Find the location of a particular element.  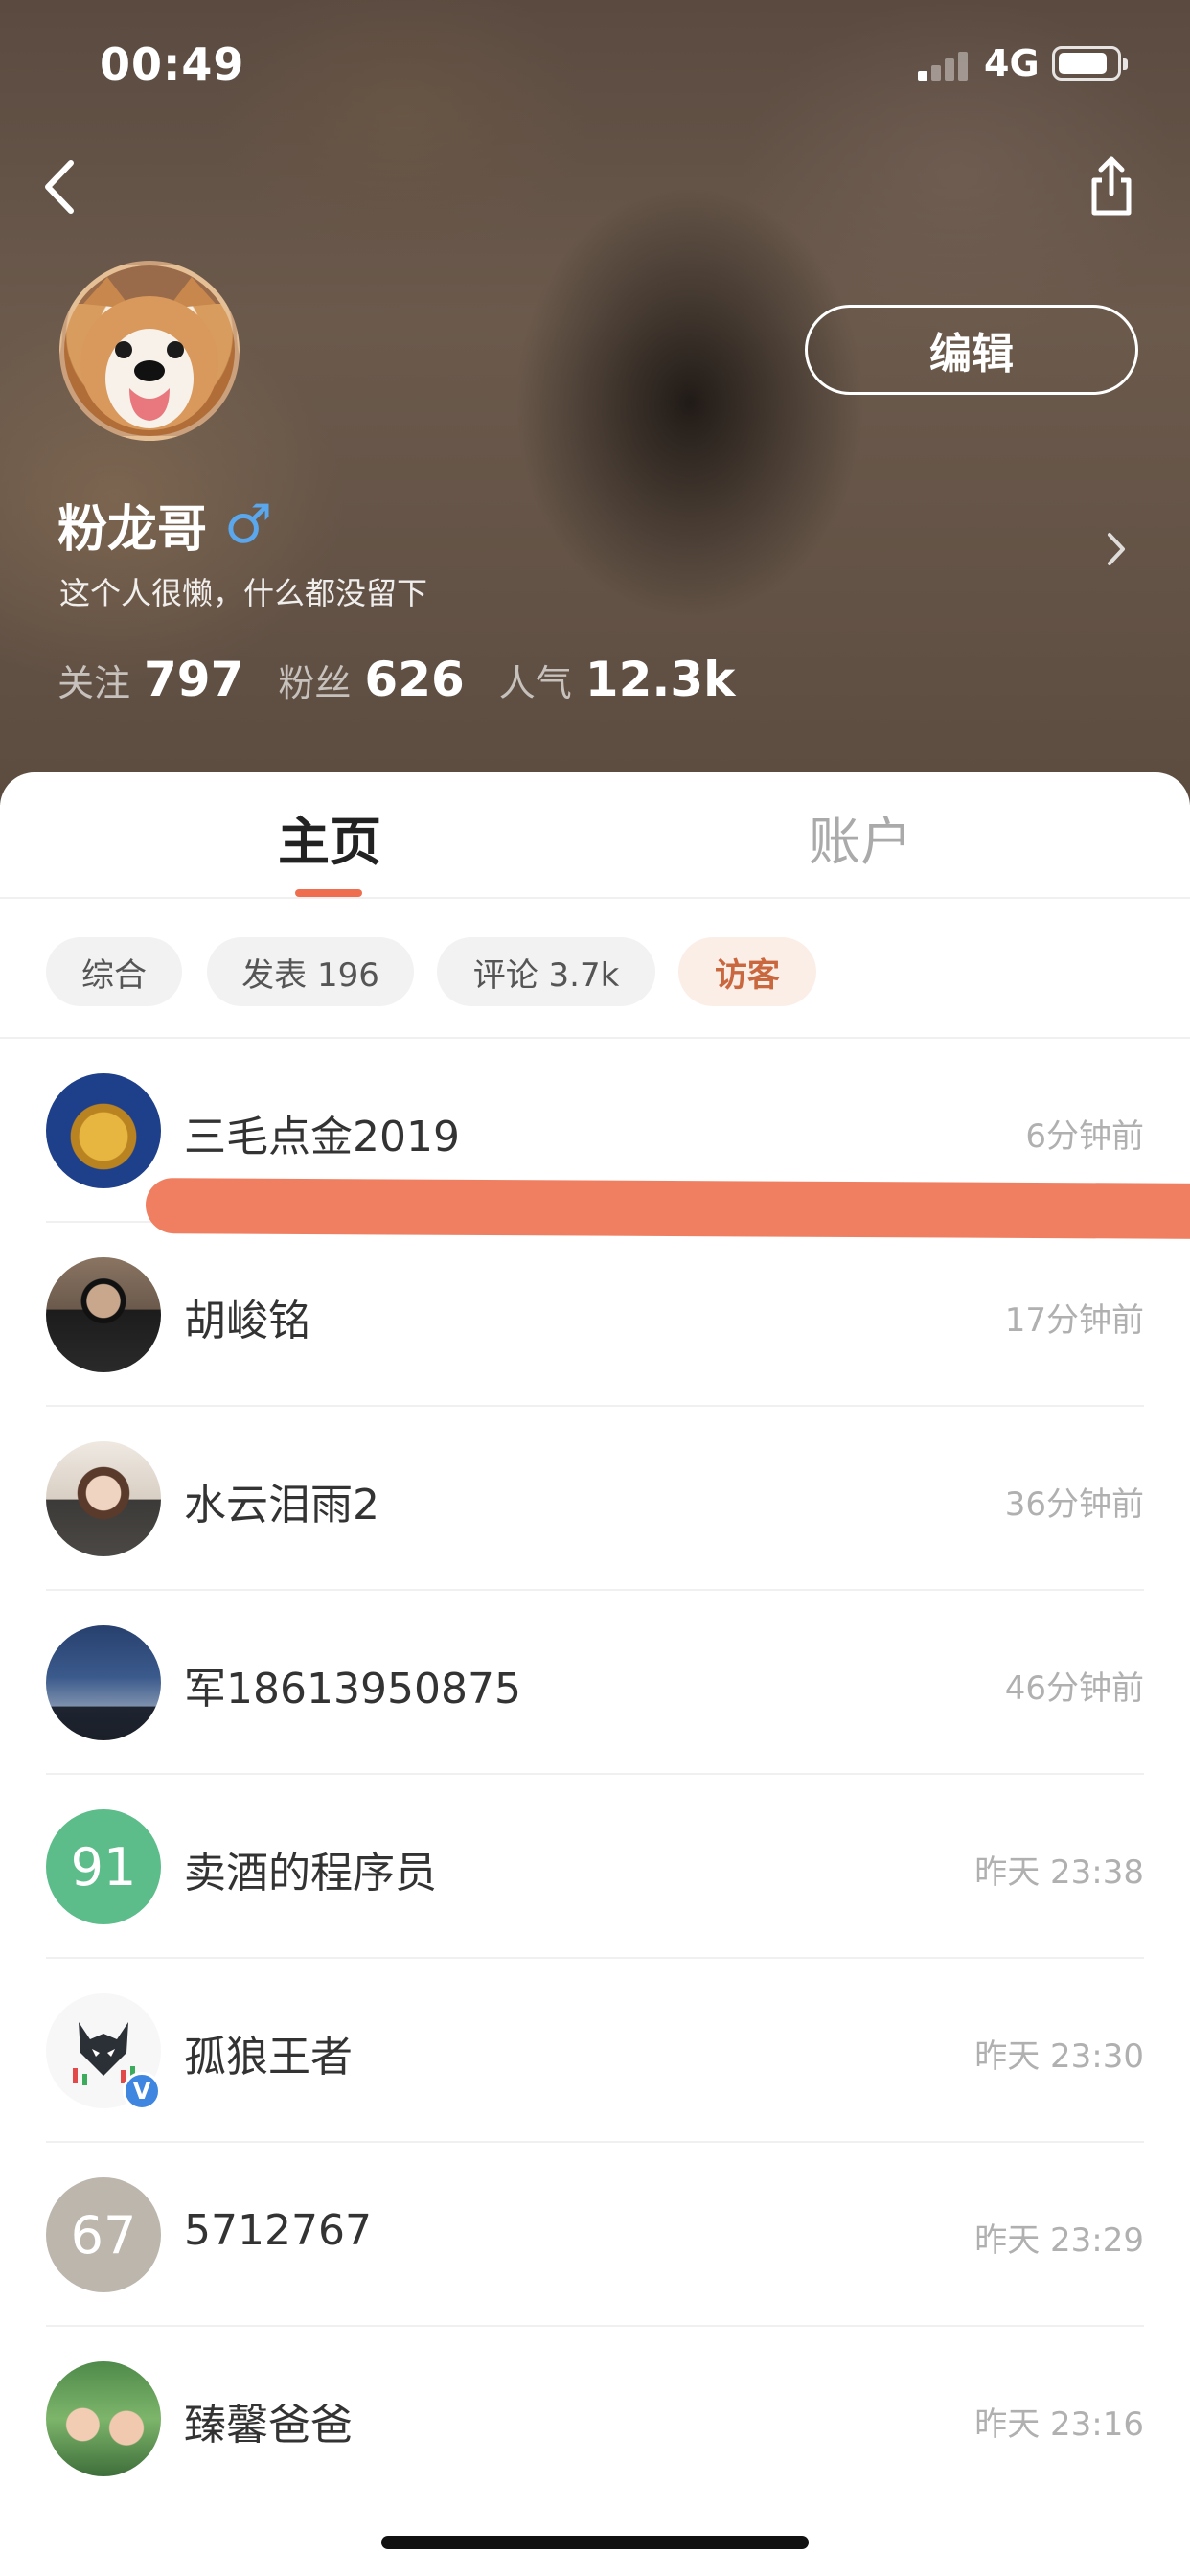

visit-time: 6分钟前 is located at coordinates (1084, 1136).